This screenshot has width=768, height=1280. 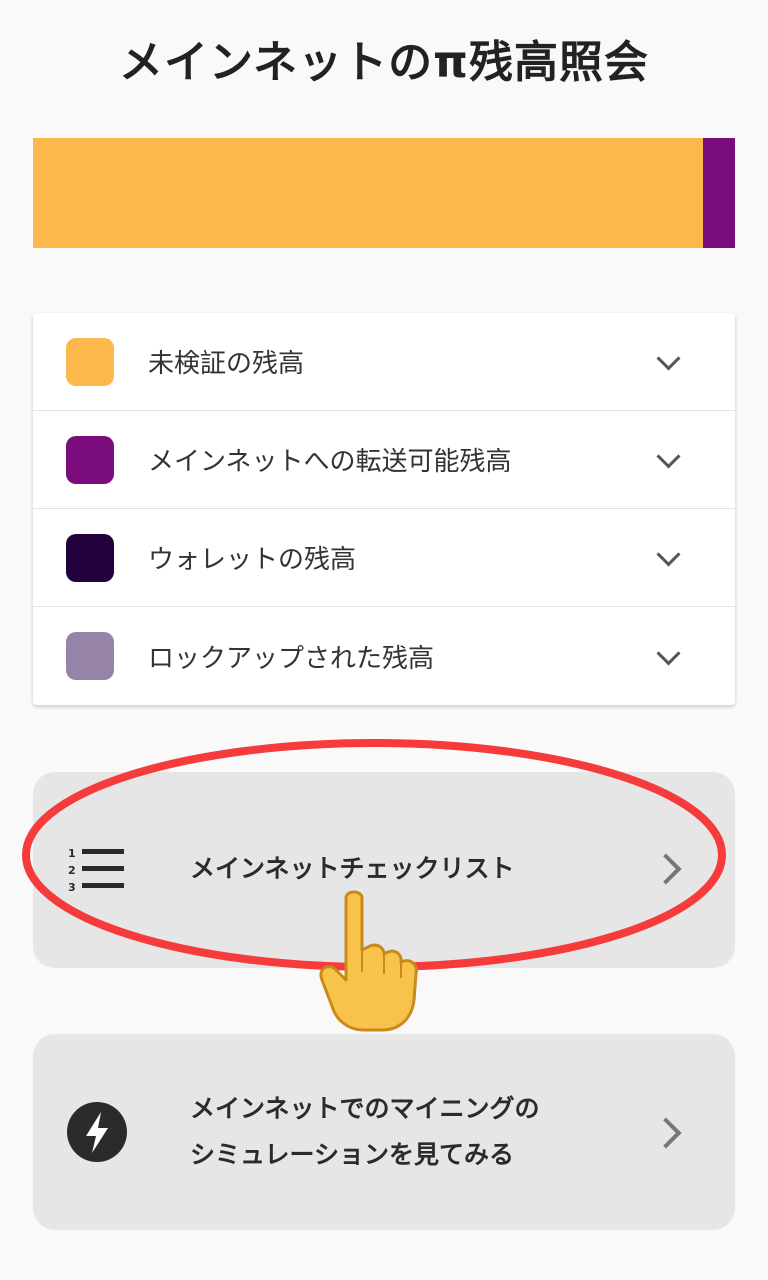 What do you see at coordinates (72, 853) in the screenshot?
I see `svg-text: 1` at bounding box center [72, 853].